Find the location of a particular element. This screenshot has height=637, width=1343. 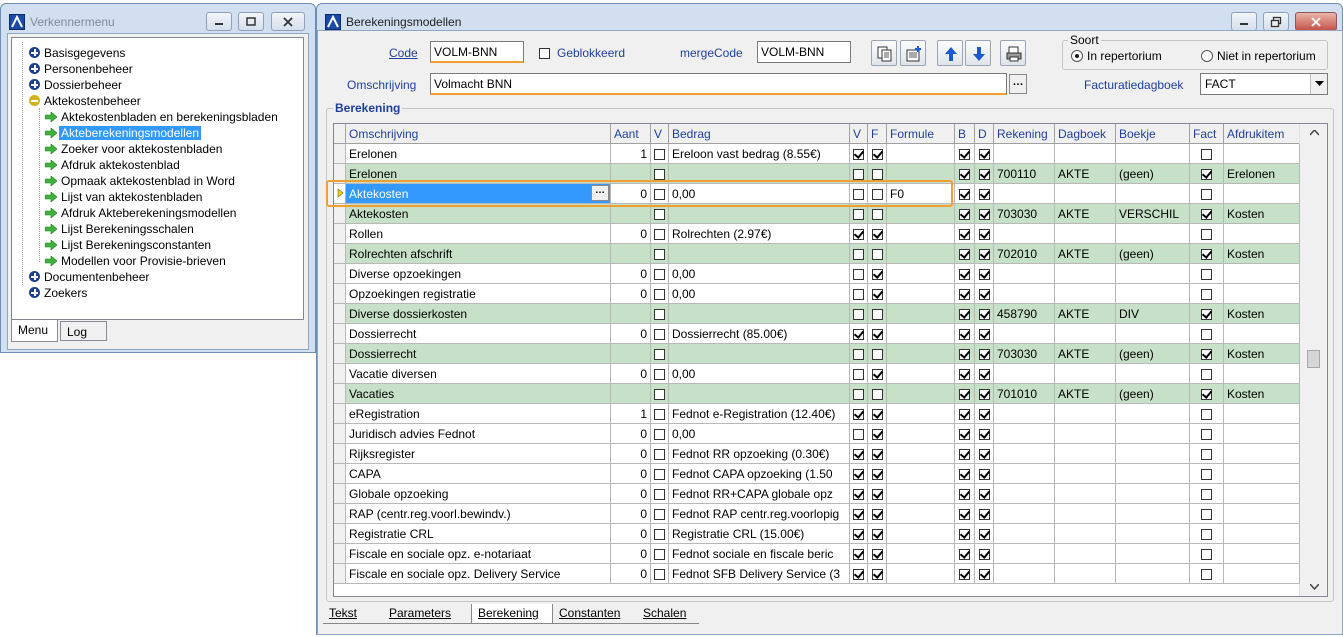

grid-cell-boek: DIV is located at coordinates (1153, 314).